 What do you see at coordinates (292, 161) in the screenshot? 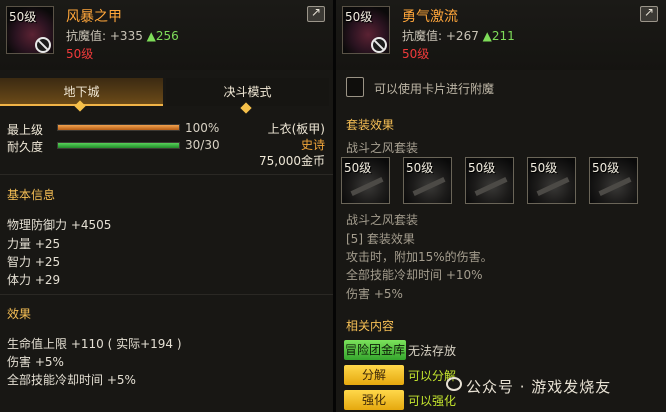
I see `price: 75,000金币` at bounding box center [292, 161].